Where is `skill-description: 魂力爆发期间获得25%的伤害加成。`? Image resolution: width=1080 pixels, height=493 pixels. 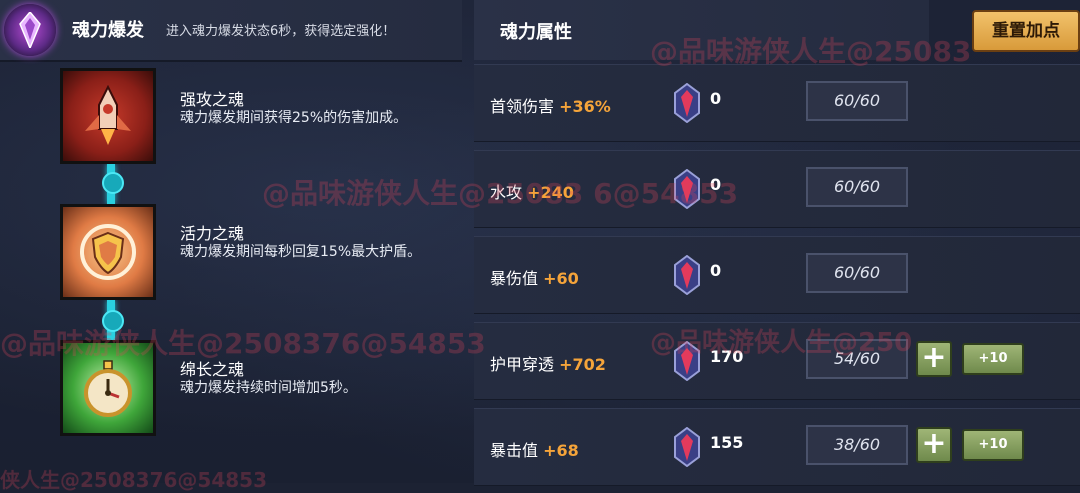 skill-description: 魂力爆发期间获得25%的伤害加成。 is located at coordinates (294, 118).